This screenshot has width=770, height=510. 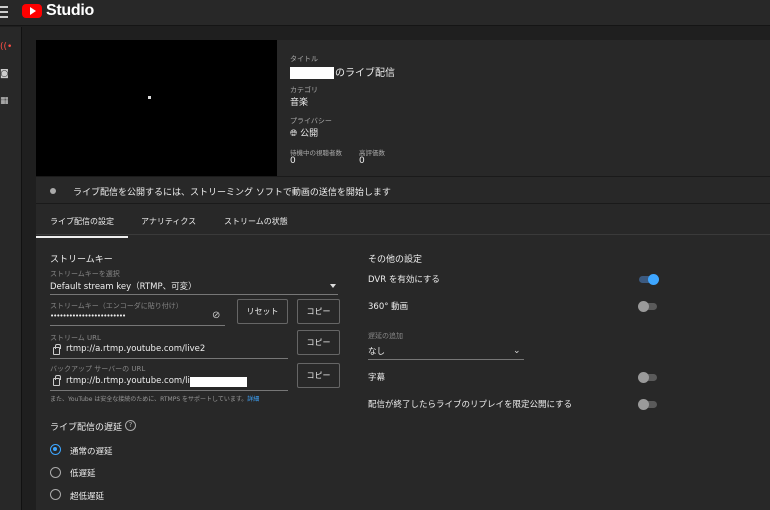 What do you see at coordinates (6, 47) in the screenshot?
I see `live-stream-icon: ((•` at bounding box center [6, 47].